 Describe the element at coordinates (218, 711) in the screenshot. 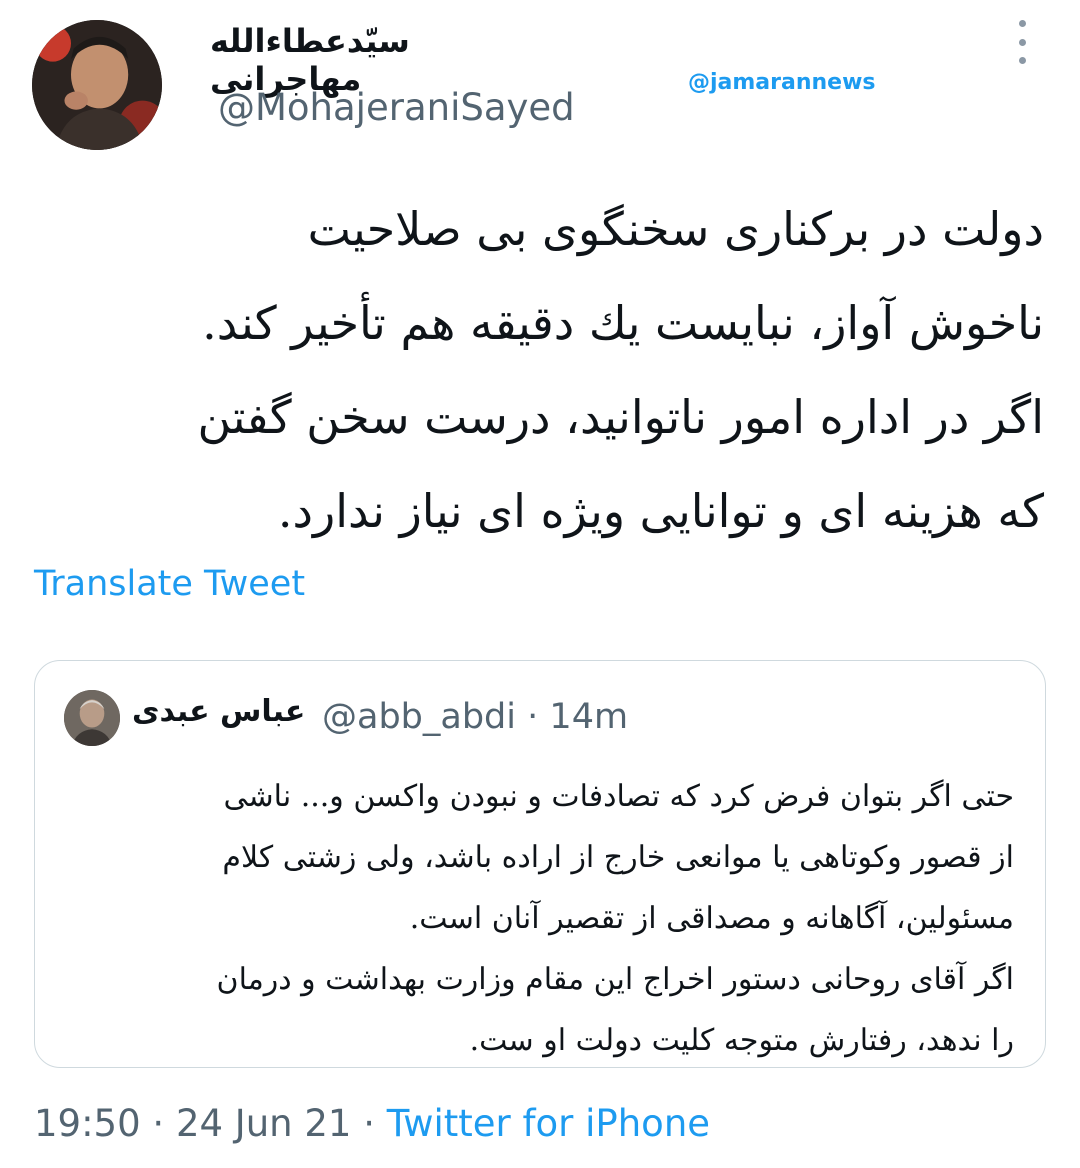

I see `quoted-author-name: عباس عبدی` at that location.